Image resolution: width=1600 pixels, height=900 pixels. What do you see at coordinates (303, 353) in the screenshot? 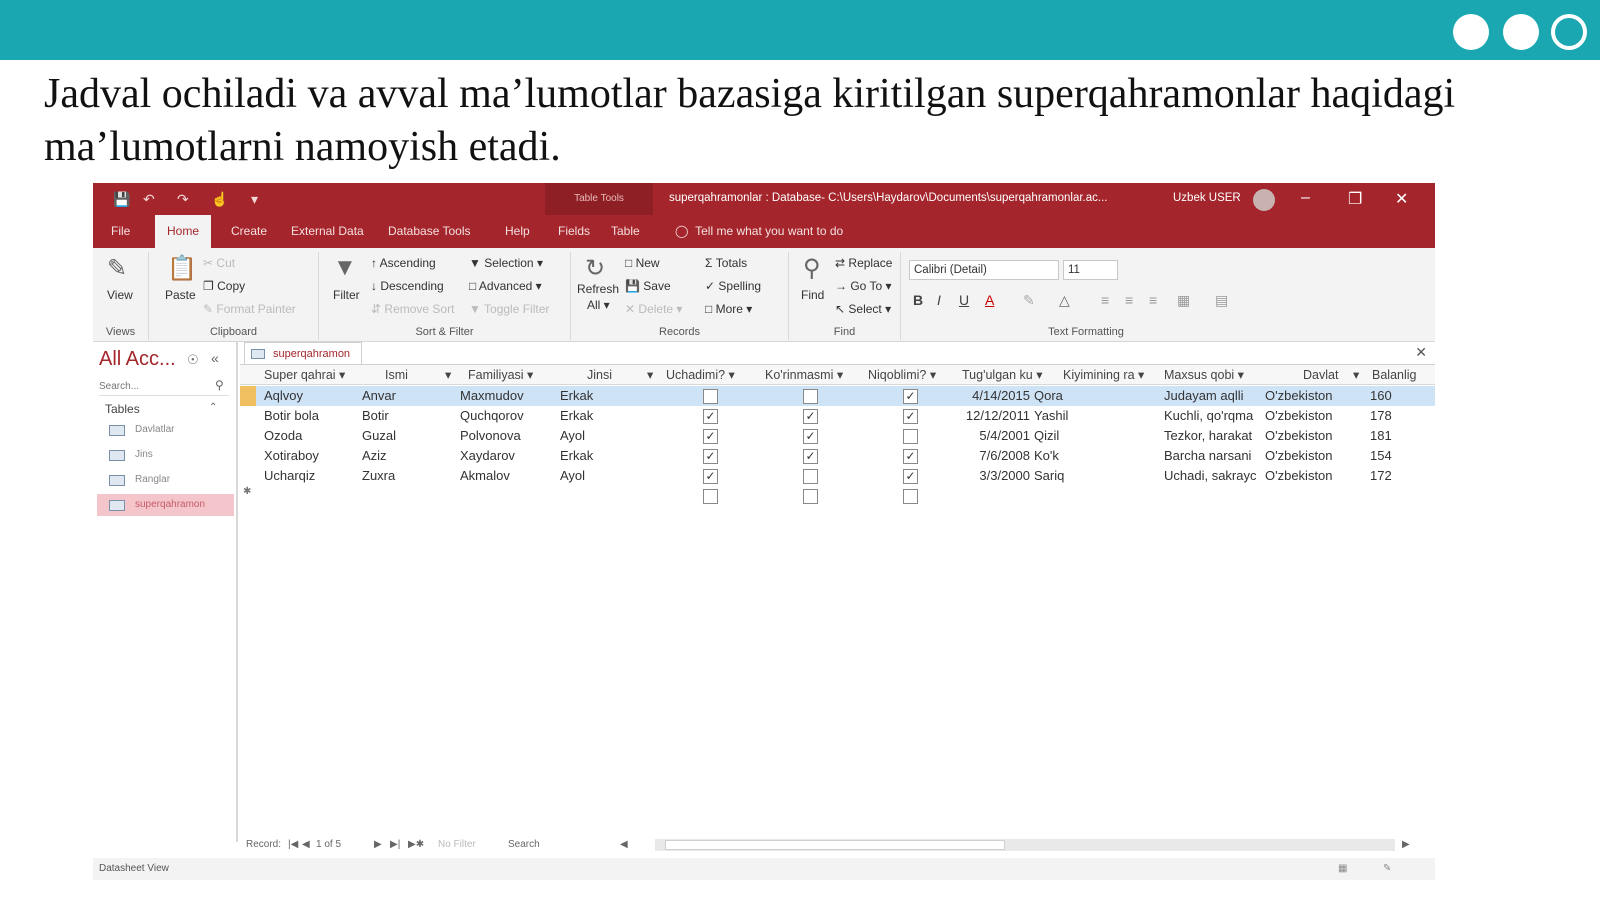
I see `document-tab-superqahramon: superqahramon` at bounding box center [303, 353].